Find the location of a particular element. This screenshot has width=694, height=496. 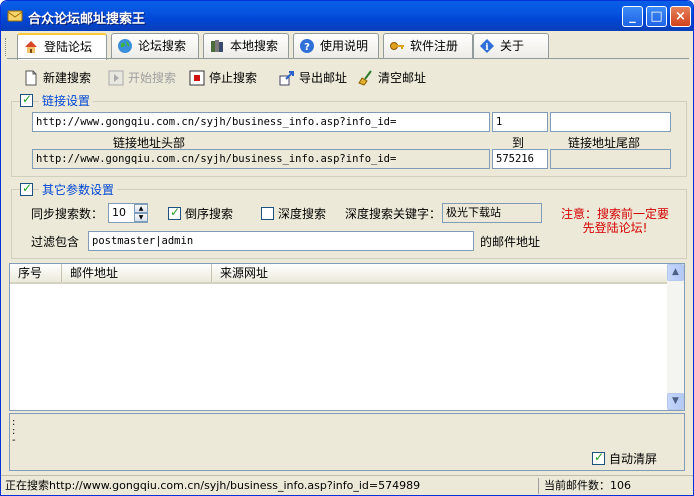

svg-text: i is located at coordinates (487, 48).